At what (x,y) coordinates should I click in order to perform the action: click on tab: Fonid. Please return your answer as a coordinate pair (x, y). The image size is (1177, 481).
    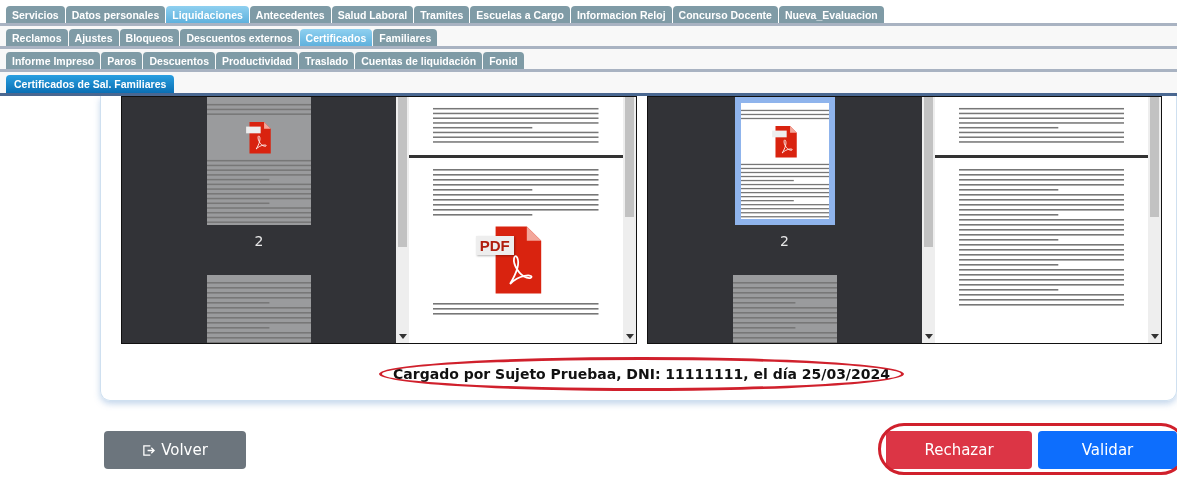
    Looking at the image, I should click on (503, 60).